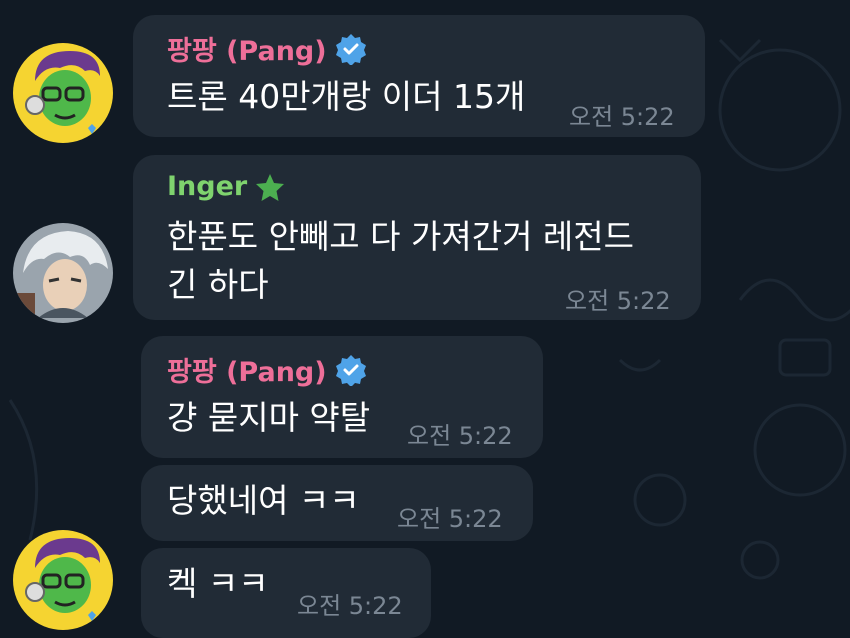 This screenshot has width=850, height=638. Describe the element at coordinates (419, 76) in the screenshot. I see `message-bubble: 팡팡 (Pang) 트론 40만개랑 이더 15개 오전 5:22` at that location.